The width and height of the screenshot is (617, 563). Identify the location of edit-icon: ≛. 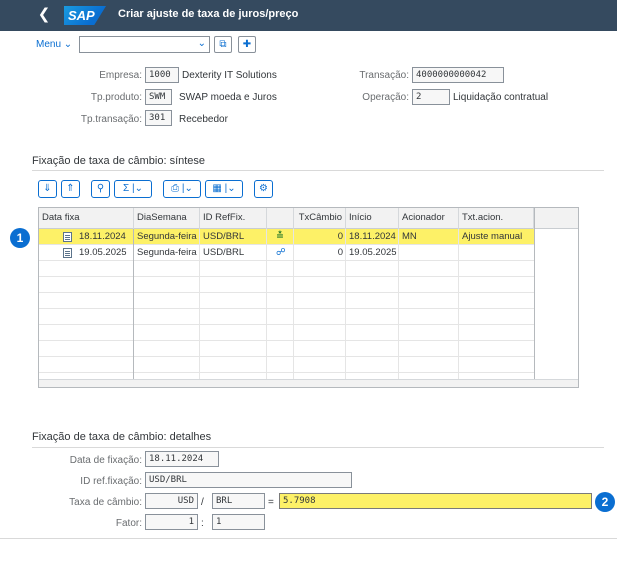
(282, 237).